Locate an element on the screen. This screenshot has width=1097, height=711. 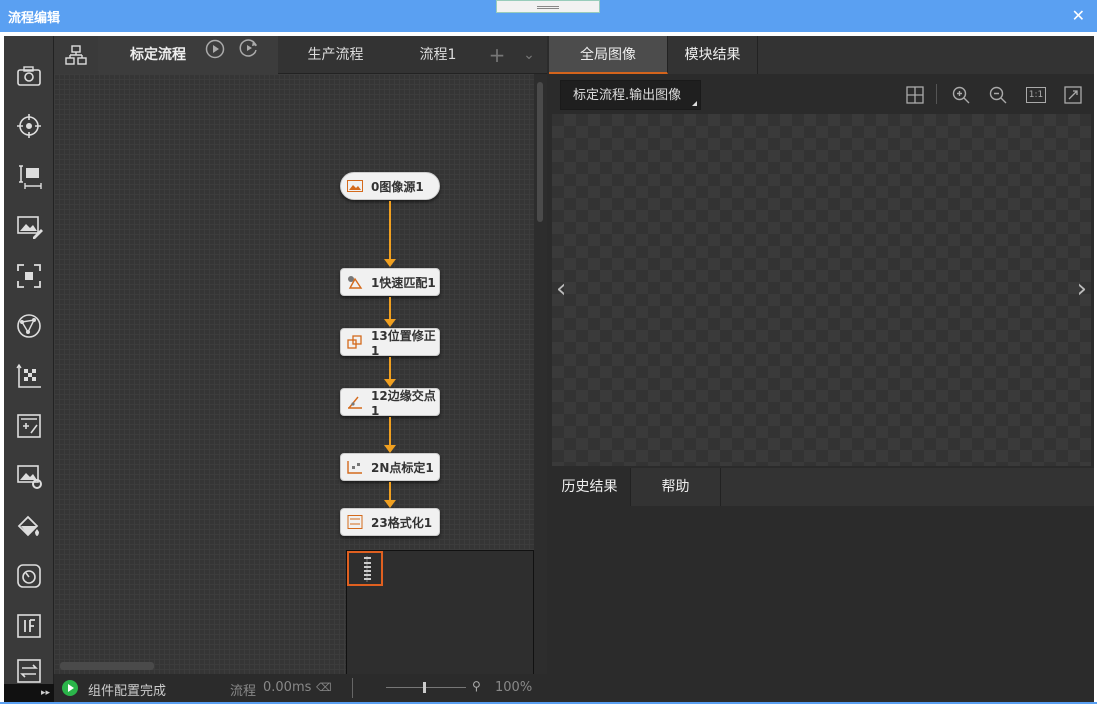
node-label: 23格式化1 is located at coordinates (402, 522).